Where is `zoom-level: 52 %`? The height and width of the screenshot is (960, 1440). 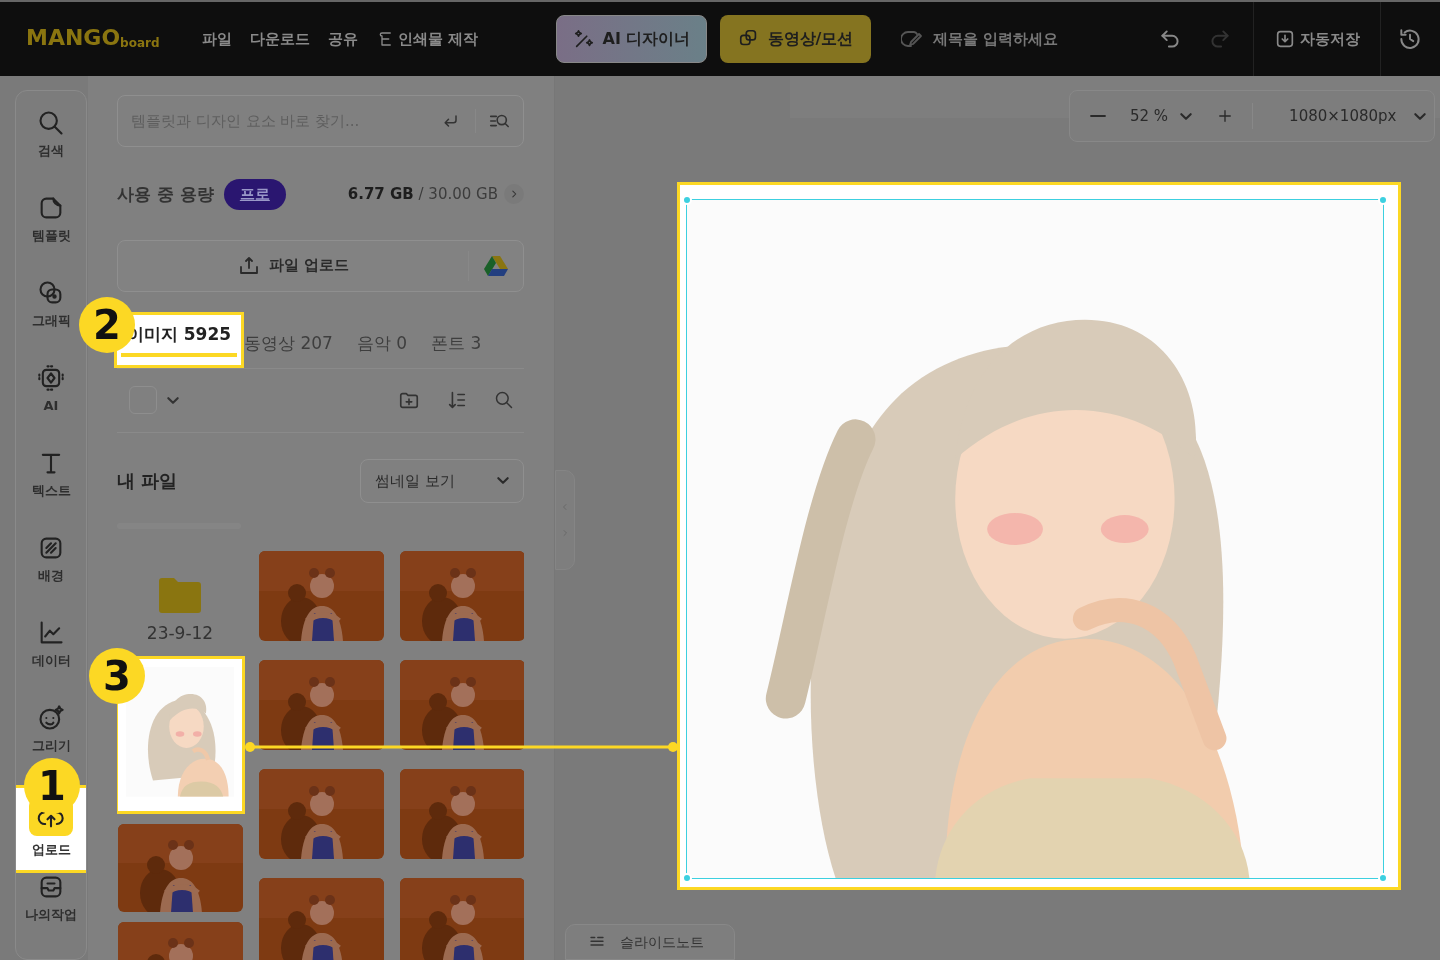 zoom-level: 52 % is located at coordinates (1149, 116).